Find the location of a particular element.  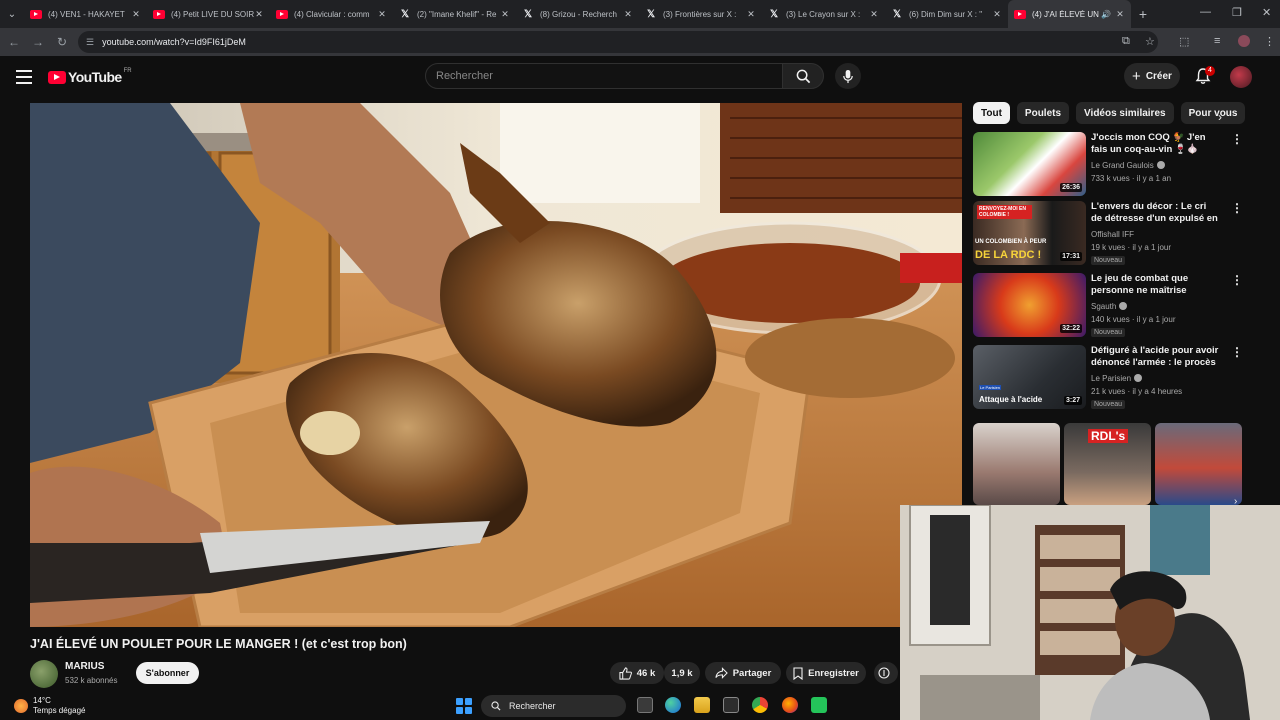

video-thumbnail: 26:36 is located at coordinates (1029, 164).